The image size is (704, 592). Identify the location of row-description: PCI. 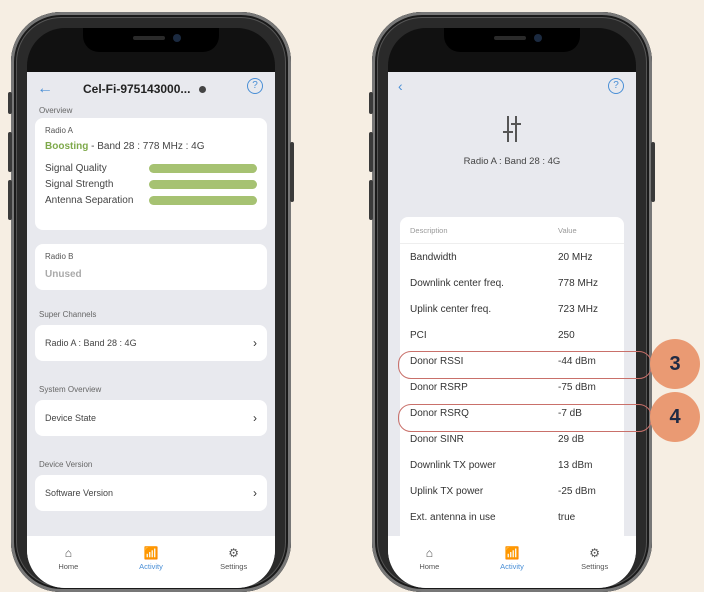
(418, 335).